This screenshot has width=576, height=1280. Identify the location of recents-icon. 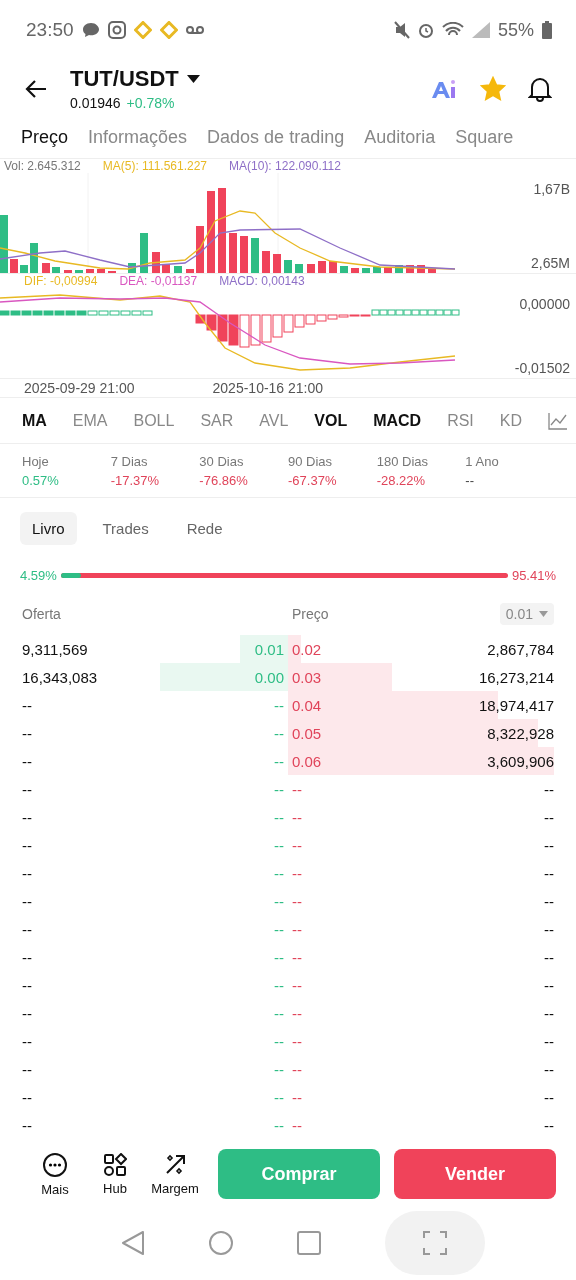
(309, 1242).